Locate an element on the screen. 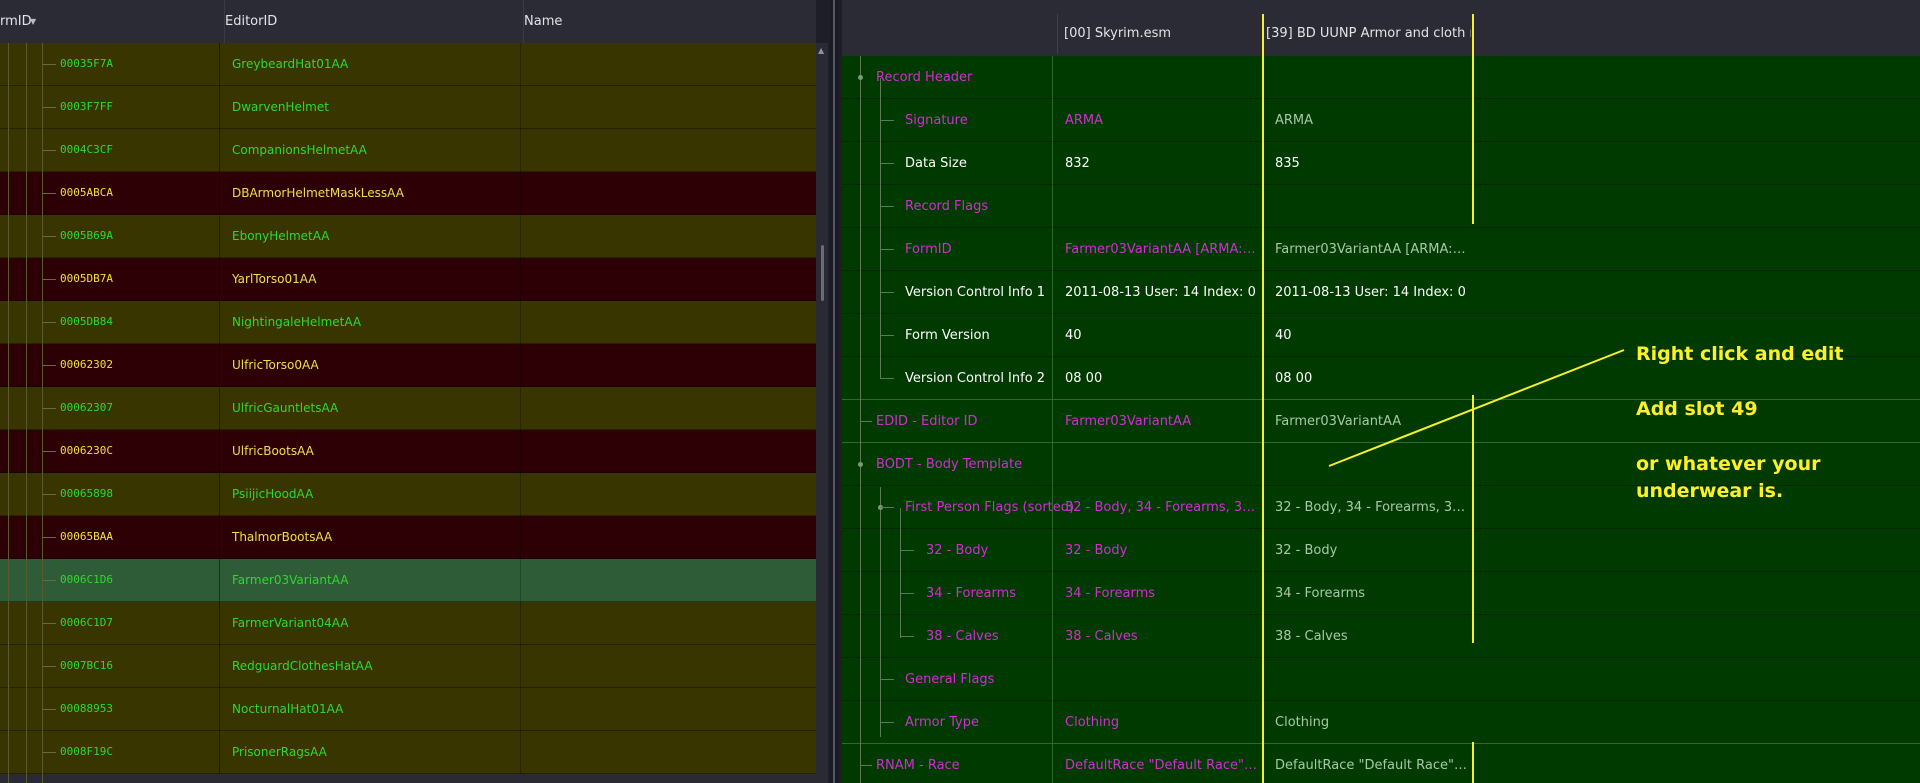  record-formid: 0005ABCA is located at coordinates (86, 192).